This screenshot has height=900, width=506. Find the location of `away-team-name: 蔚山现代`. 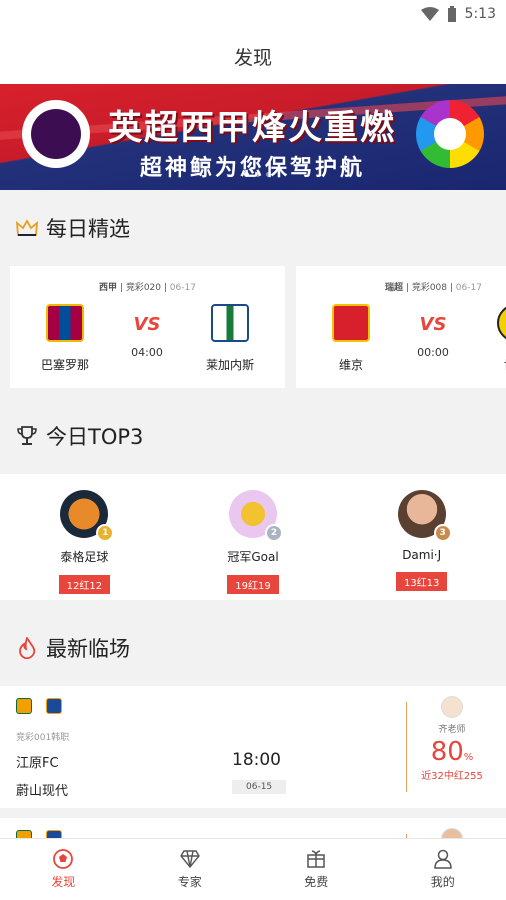

away-team-name: 蔚山现代 is located at coordinates (42, 791).